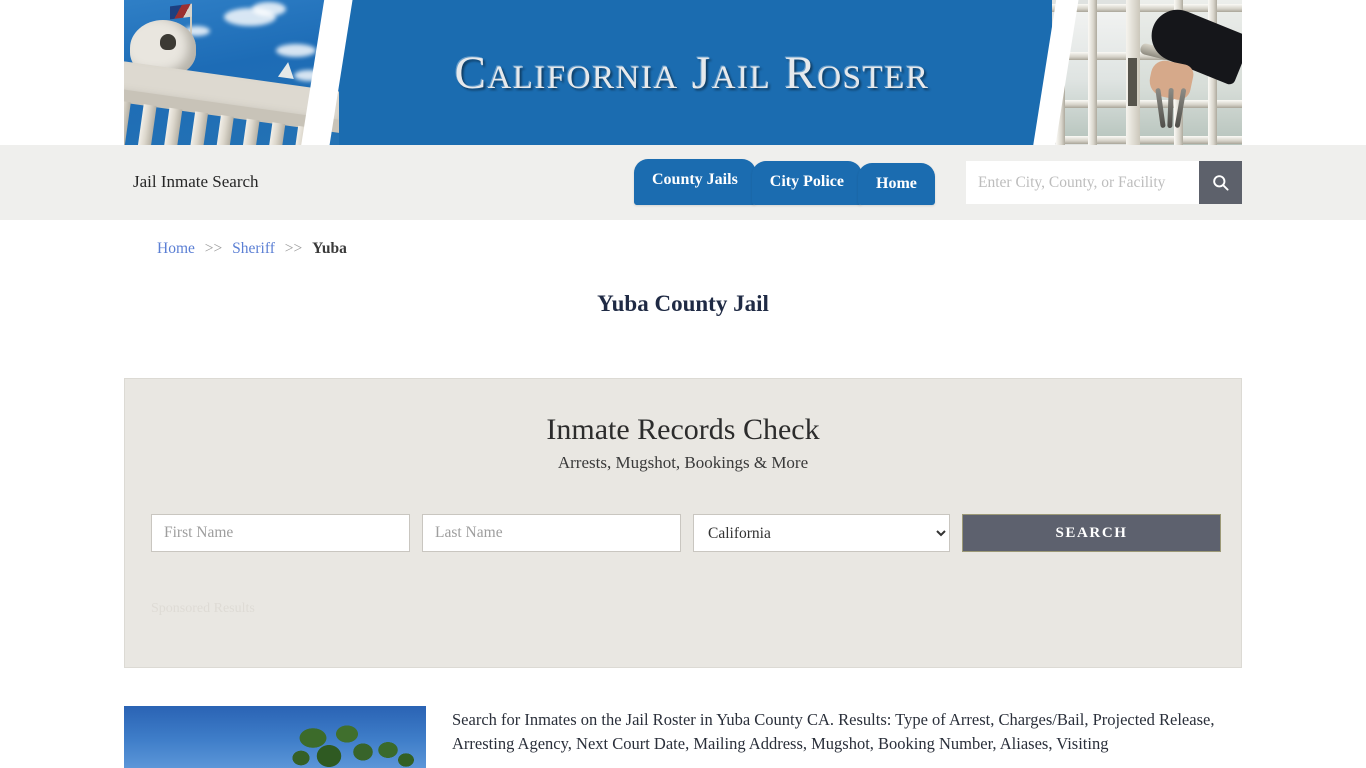 This screenshot has width=1366, height=768. I want to click on state-select: California, so click(821, 533).